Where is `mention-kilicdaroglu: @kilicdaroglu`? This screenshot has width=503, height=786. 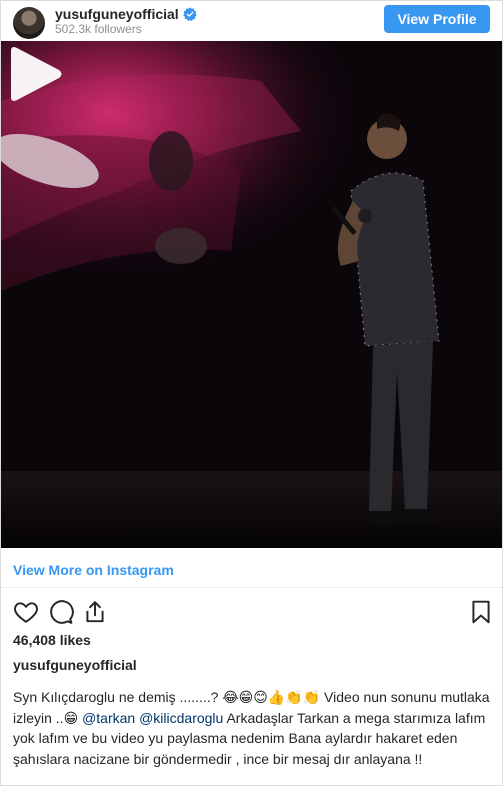 mention-kilicdaroglu: @kilicdaroglu is located at coordinates (181, 718).